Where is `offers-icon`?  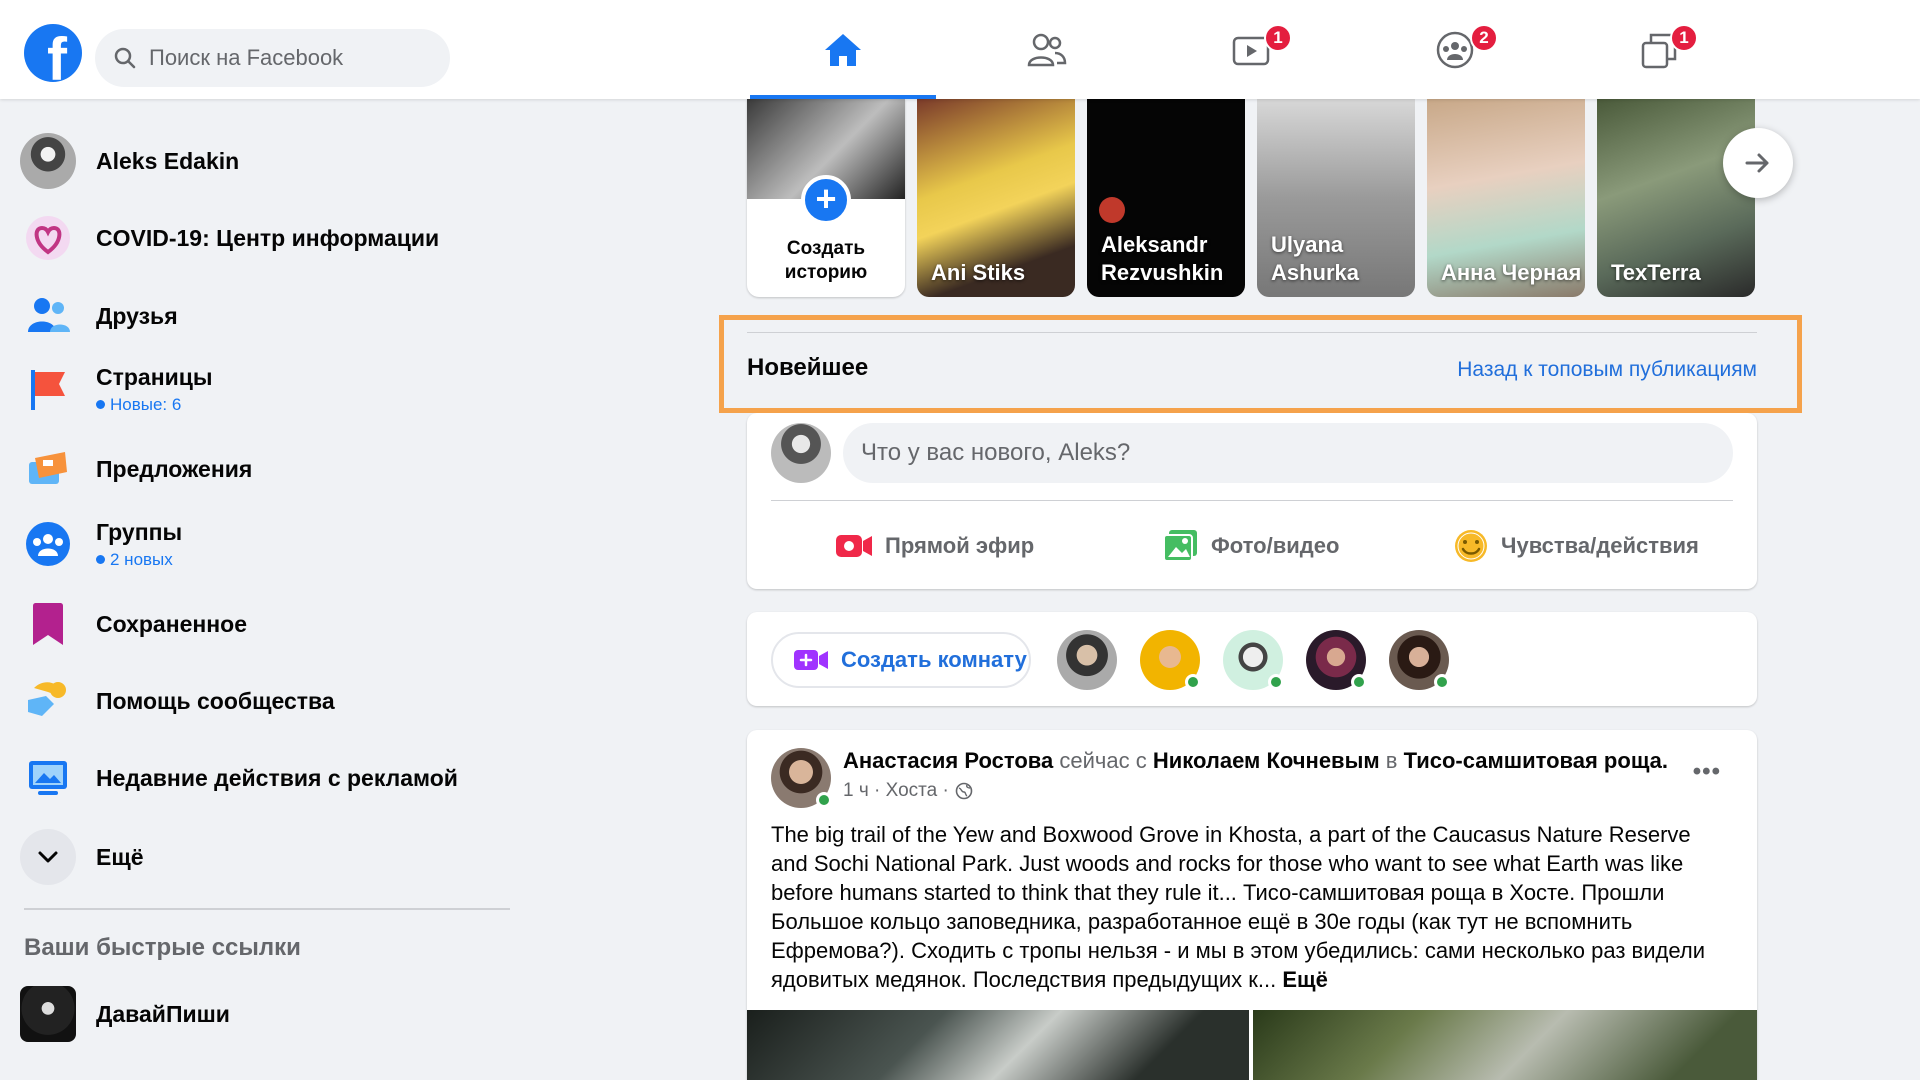
offers-icon is located at coordinates (48, 469).